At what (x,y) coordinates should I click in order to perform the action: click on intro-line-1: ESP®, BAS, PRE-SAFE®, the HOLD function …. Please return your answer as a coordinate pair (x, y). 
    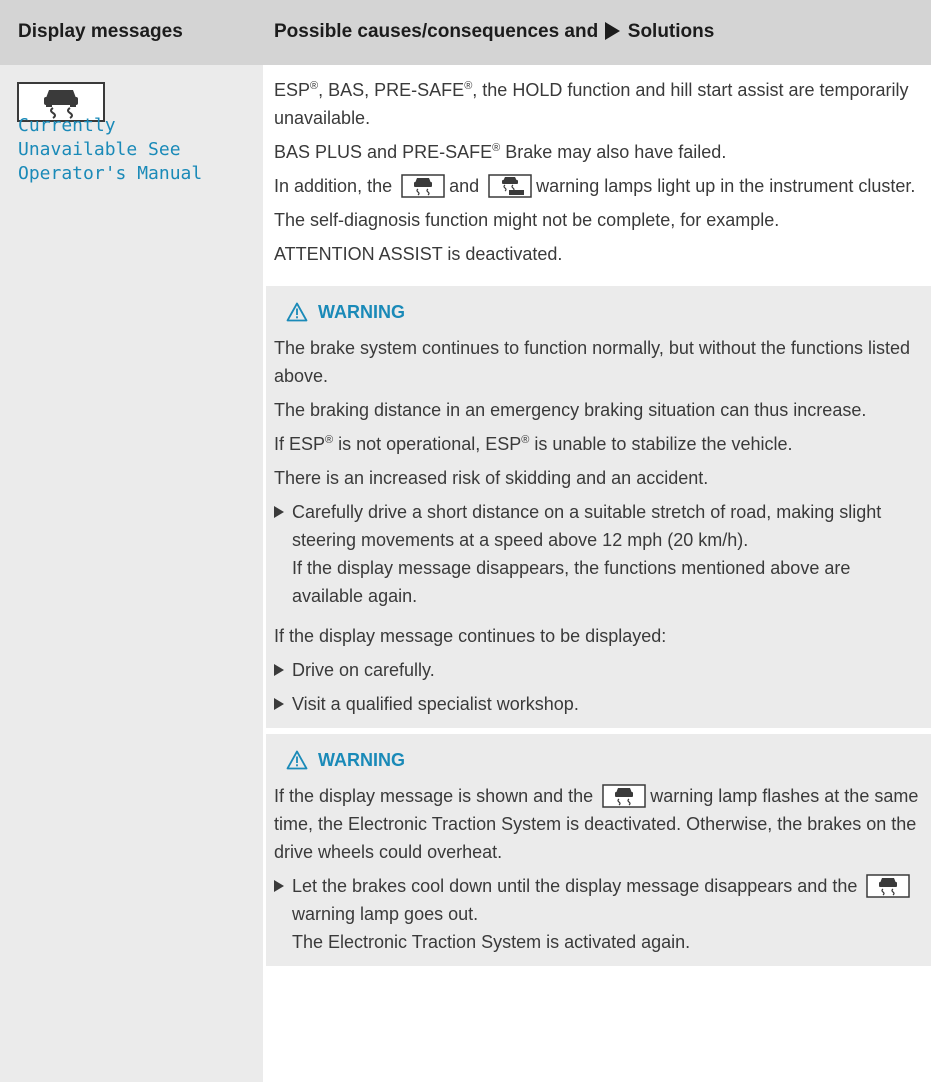
    Looking at the image, I should click on (602, 104).